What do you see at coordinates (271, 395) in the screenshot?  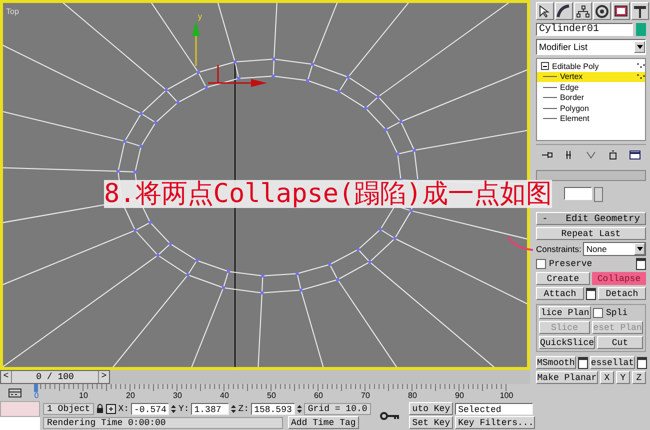 I see `frame-label: 50` at bounding box center [271, 395].